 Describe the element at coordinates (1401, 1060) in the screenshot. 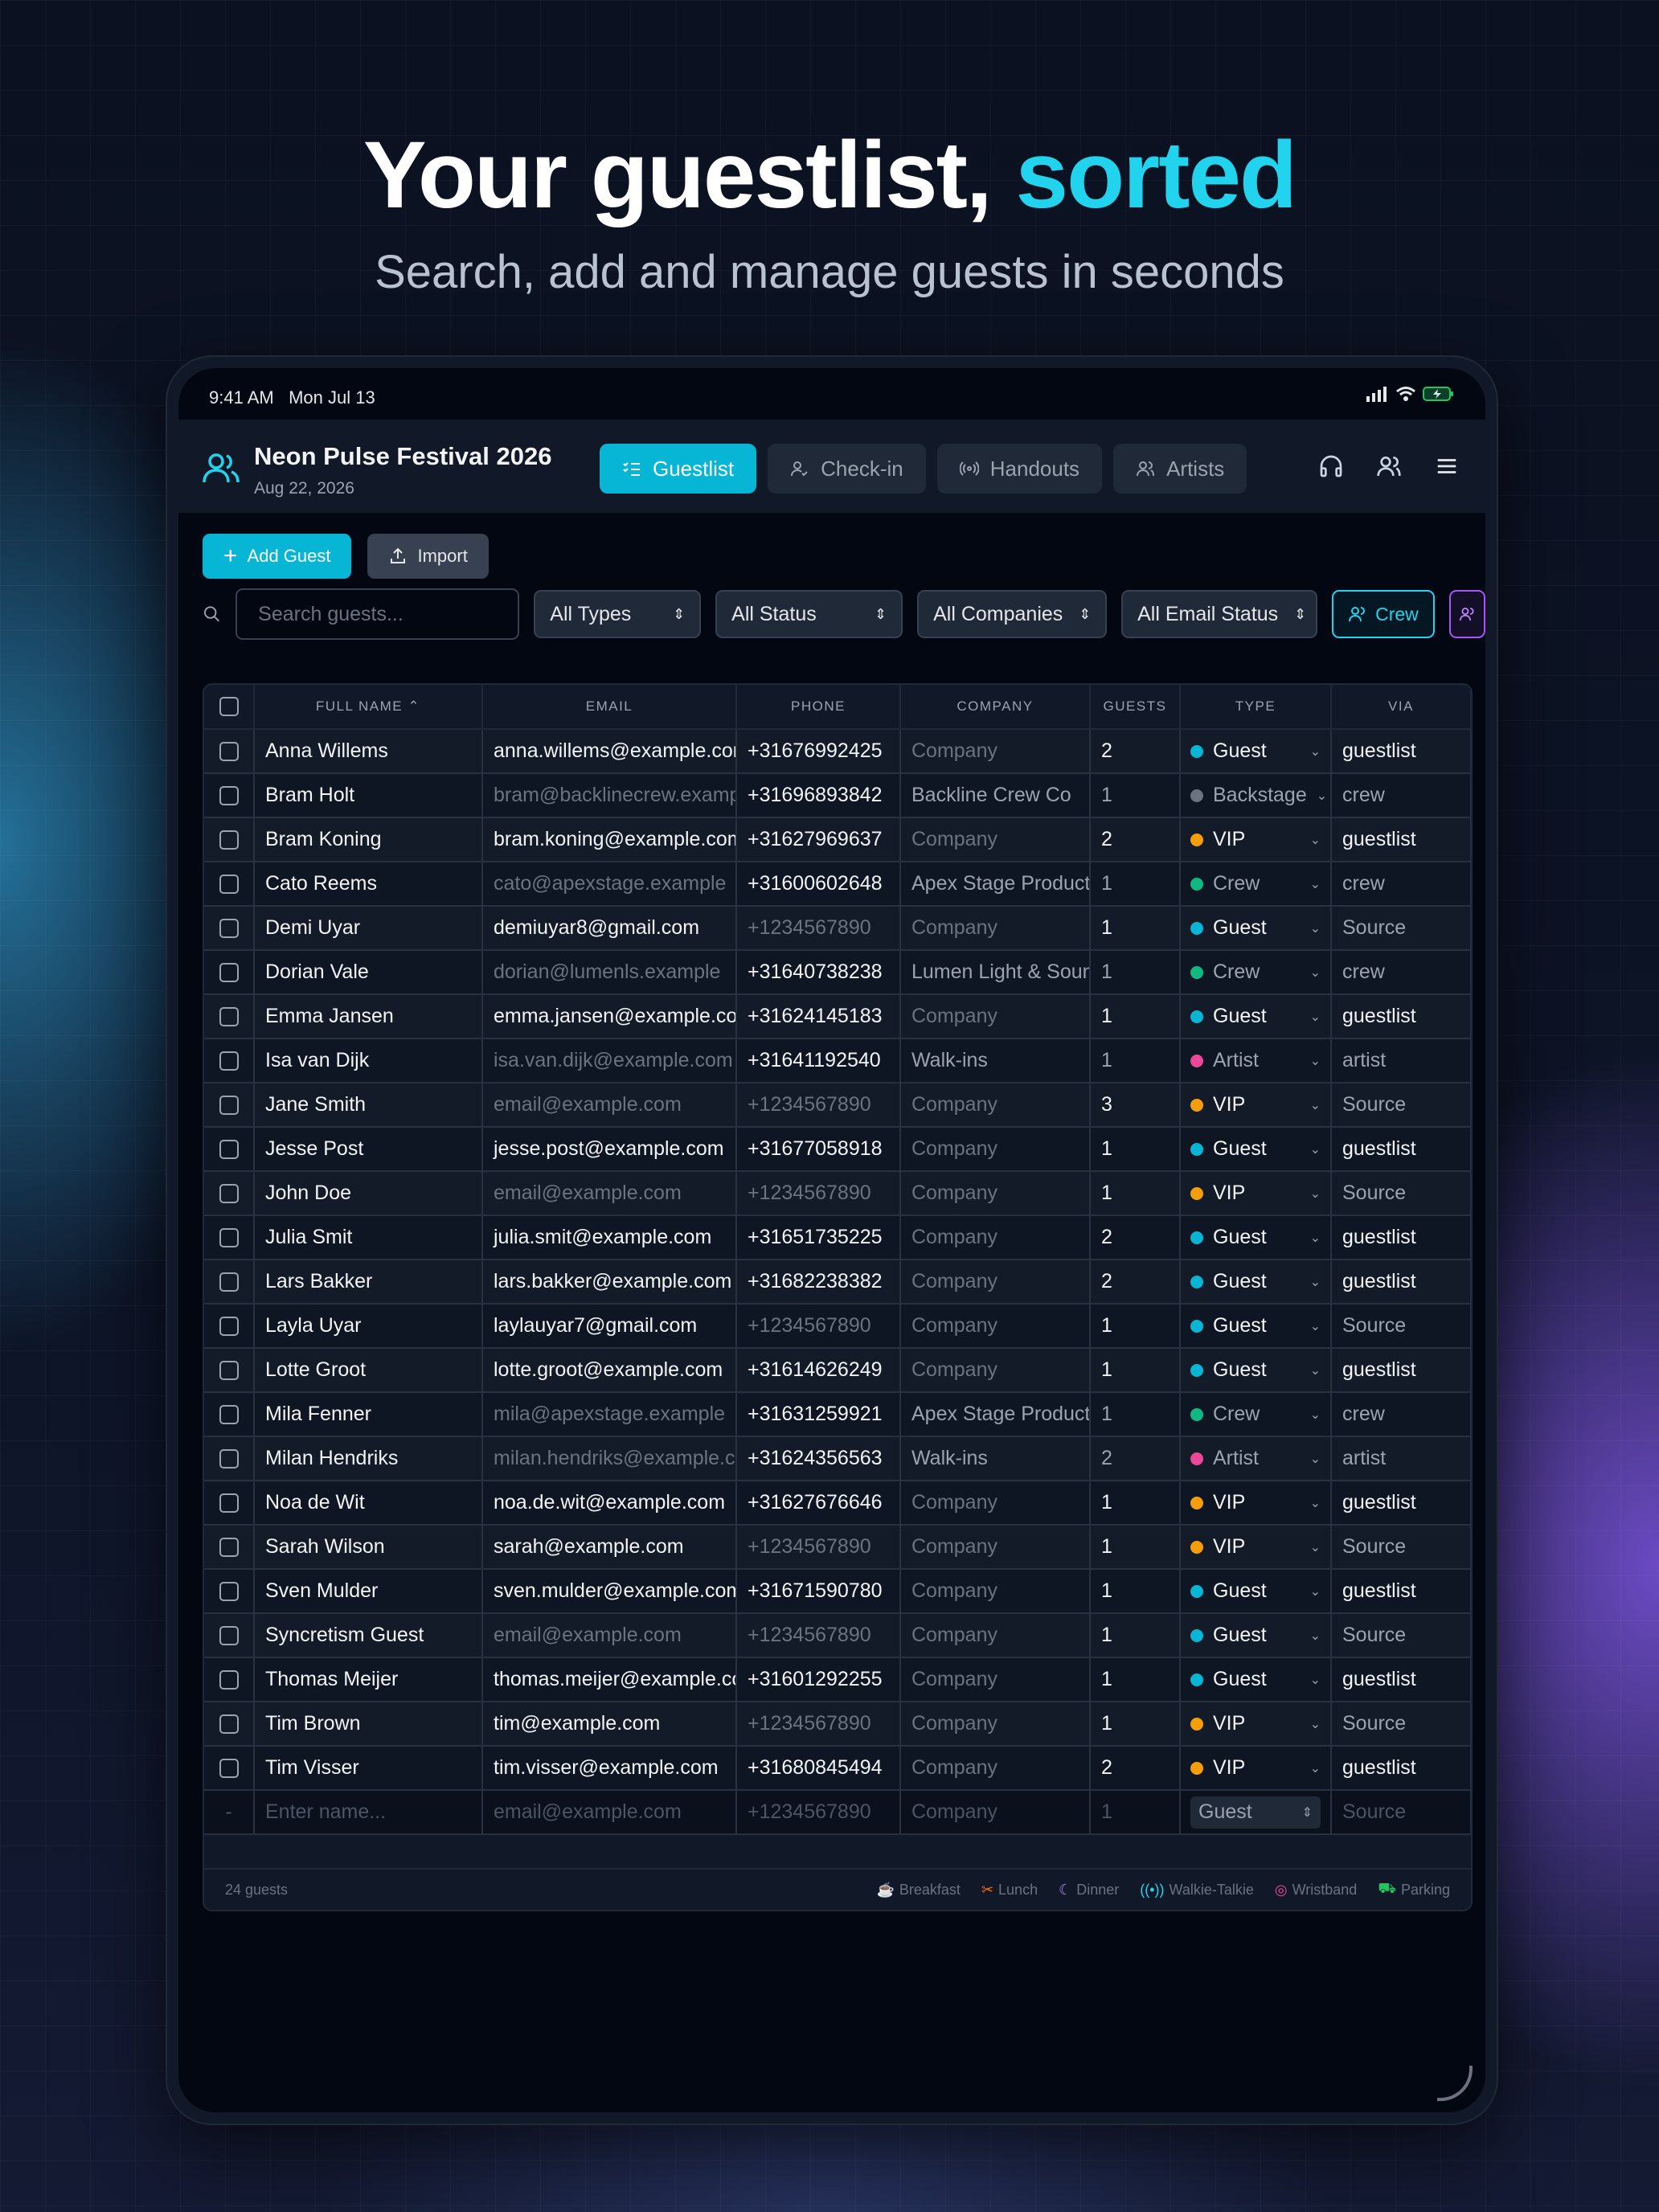

I see `via-cell: artist` at that location.